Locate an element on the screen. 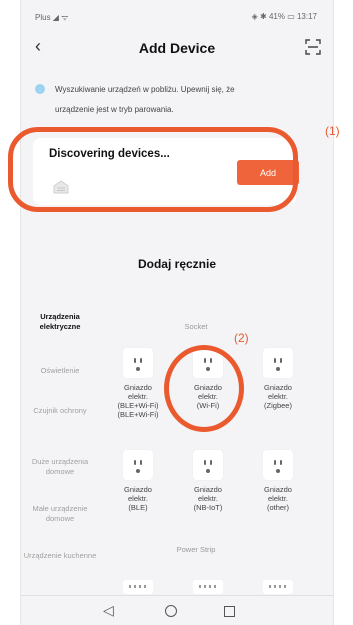  category-small-appliances: Małe urządzenie domowe is located at coordinates (60, 514).